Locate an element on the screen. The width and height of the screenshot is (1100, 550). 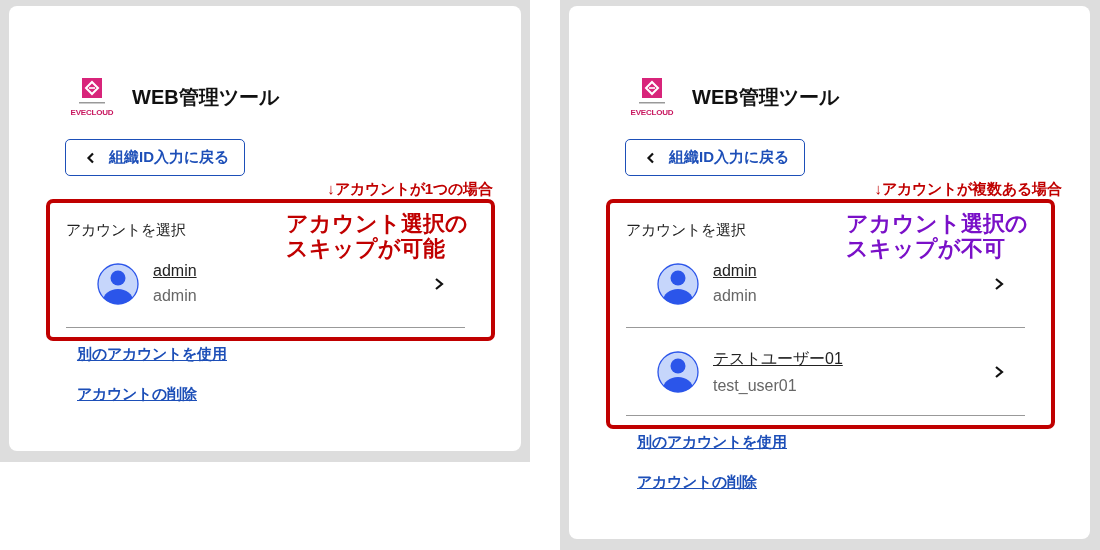
account-id: test_user01 is located at coordinates (755, 385).